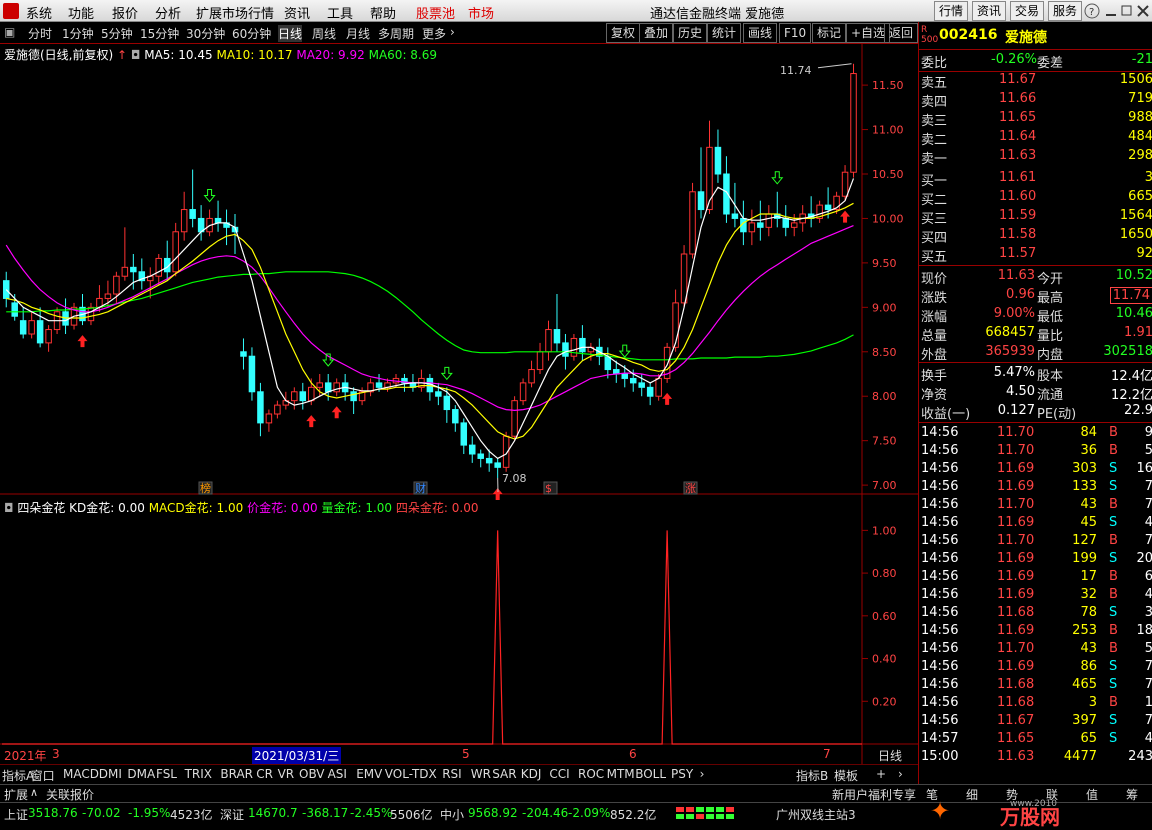 The width and height of the screenshot is (1152, 830). Describe the element at coordinates (141, 774) in the screenshot. I see `tab-dma: DMA` at that location.